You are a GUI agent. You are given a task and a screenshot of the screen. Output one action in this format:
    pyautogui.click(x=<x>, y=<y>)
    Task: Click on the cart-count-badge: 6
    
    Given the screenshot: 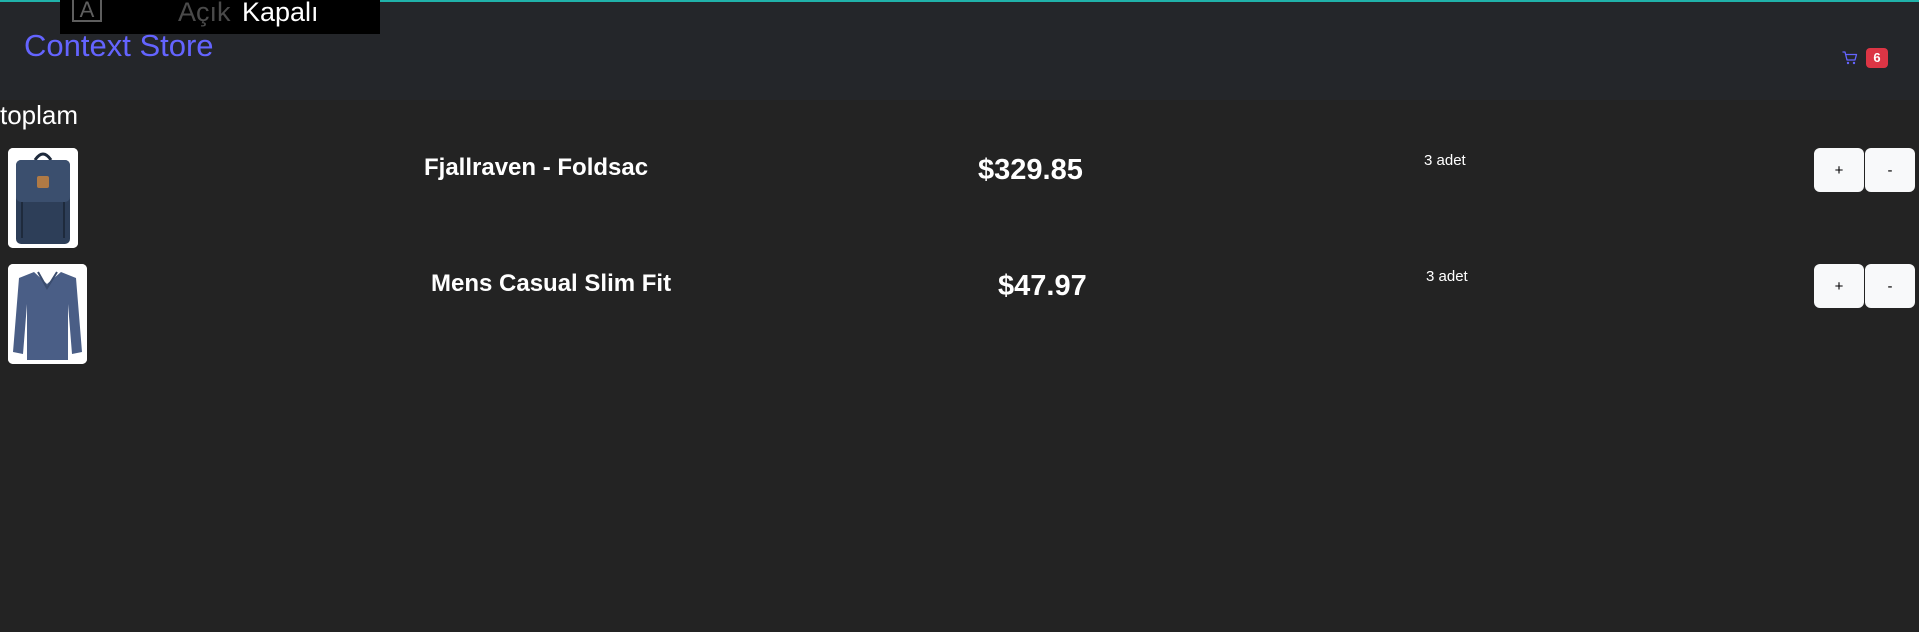 What is the action you would take?
    pyautogui.click(x=1877, y=58)
    